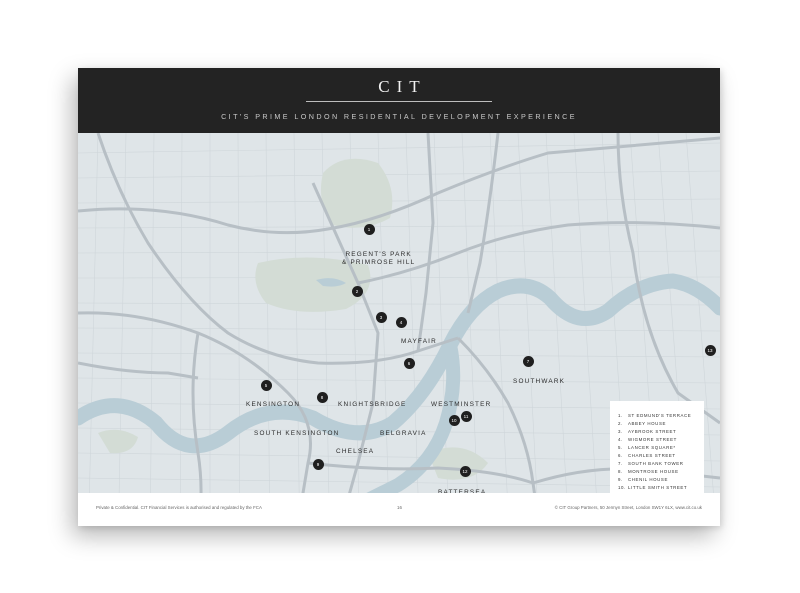 This screenshot has width=800, height=593. What do you see at coordinates (372, 404) in the screenshot?
I see `area-label-knightsbridge: KNIGHTSBRIDGE` at bounding box center [372, 404].